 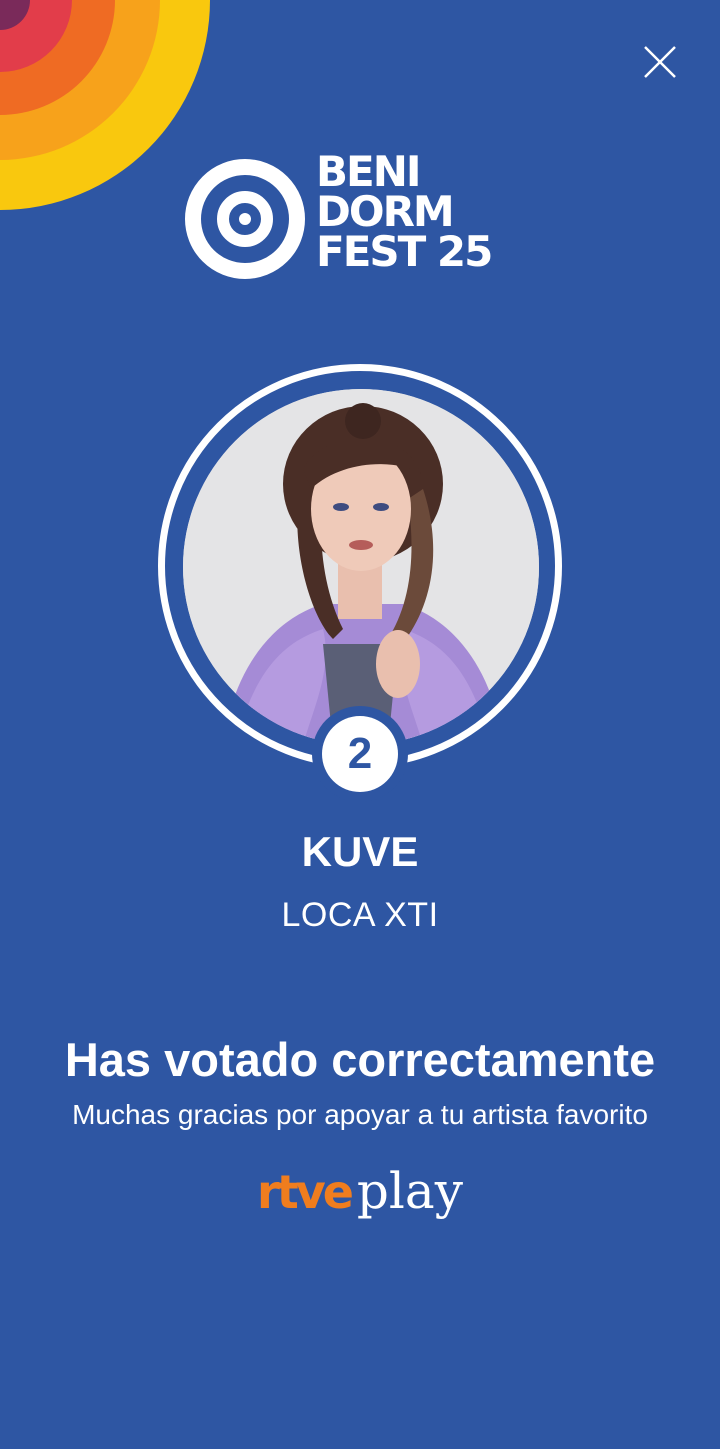 I want to click on rtve-play-logo: rtve play, so click(x=360, y=1197).